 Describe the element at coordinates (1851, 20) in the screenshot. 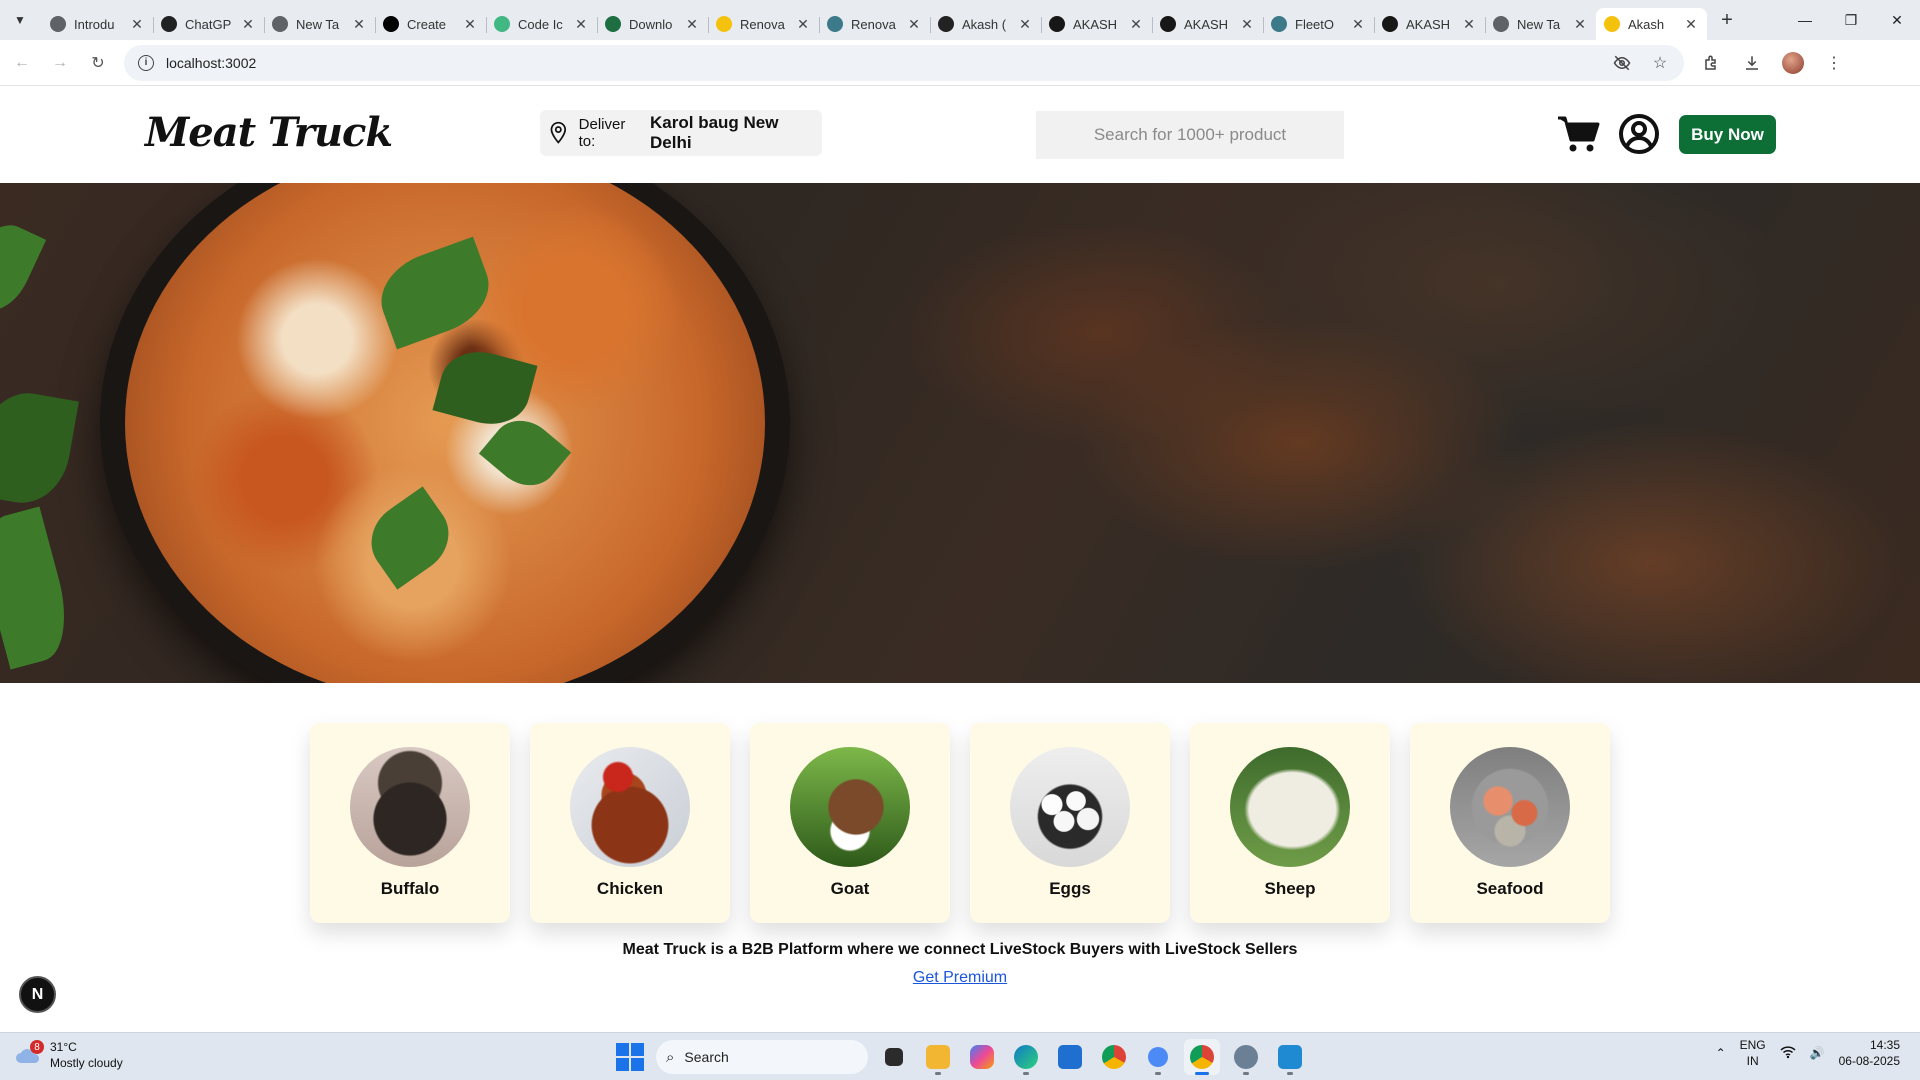

I see `restore-icon: ❐` at that location.